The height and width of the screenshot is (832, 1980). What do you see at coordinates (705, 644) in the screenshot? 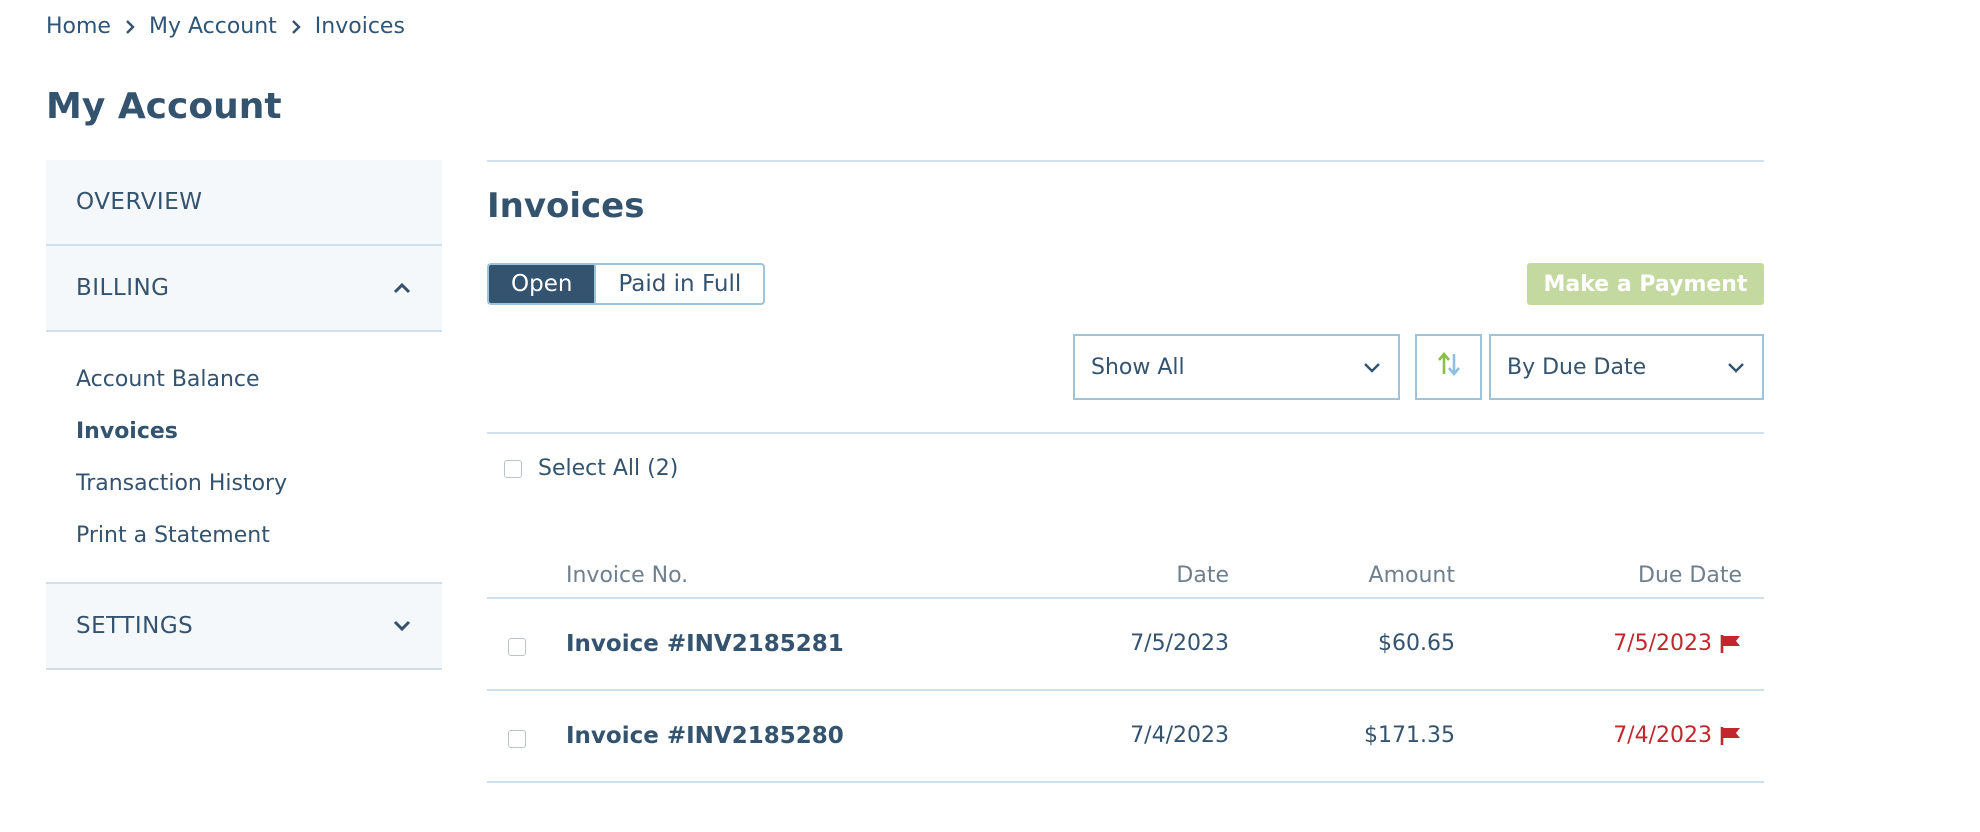
I see `invoice-link: Invoice #INV2185281` at bounding box center [705, 644].